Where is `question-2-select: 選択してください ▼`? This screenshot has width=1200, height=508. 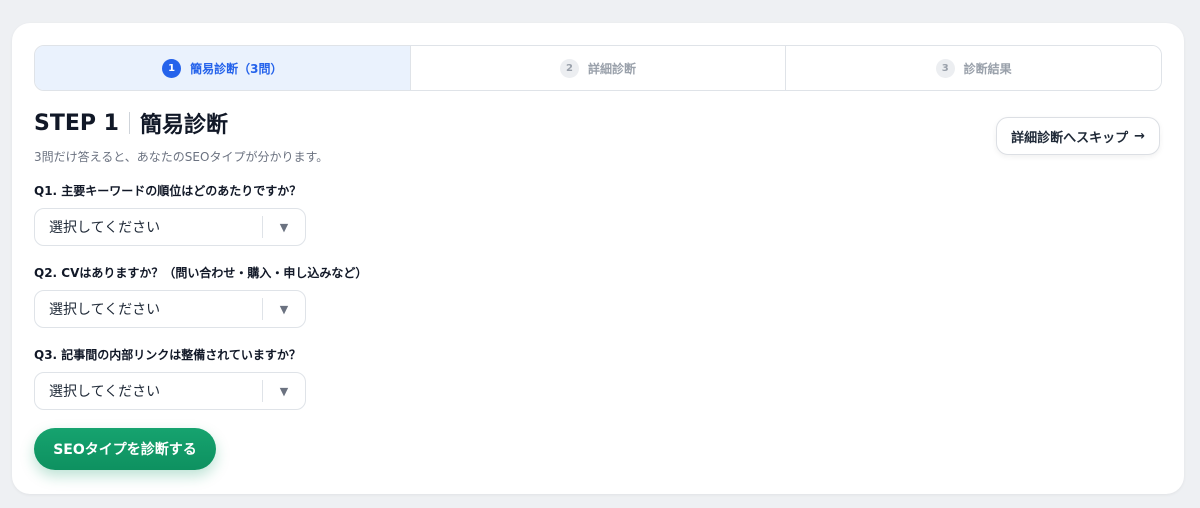
question-2-select: 選択してください ▼ is located at coordinates (170, 309).